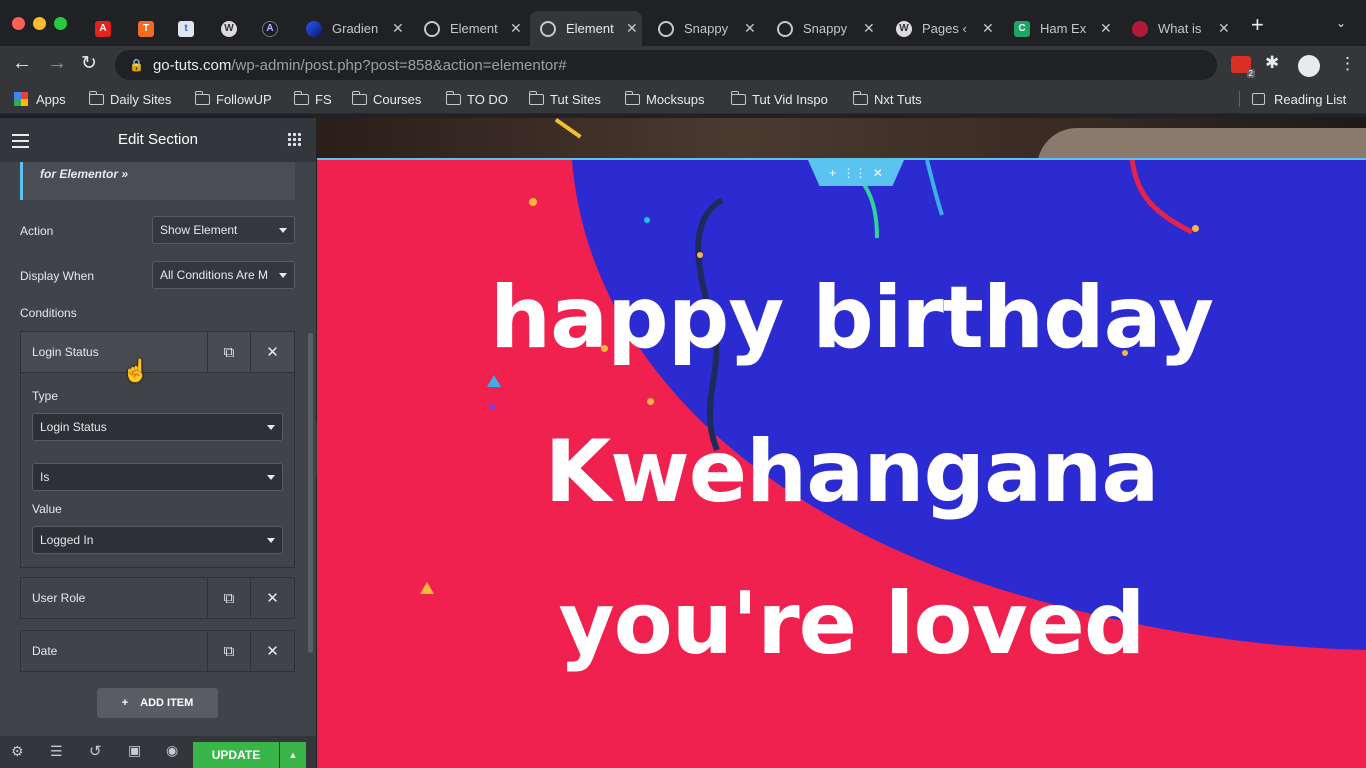 This screenshot has width=1366, height=768. Describe the element at coordinates (45, 477) in the screenshot. I see `operator-select-value: Is` at that location.